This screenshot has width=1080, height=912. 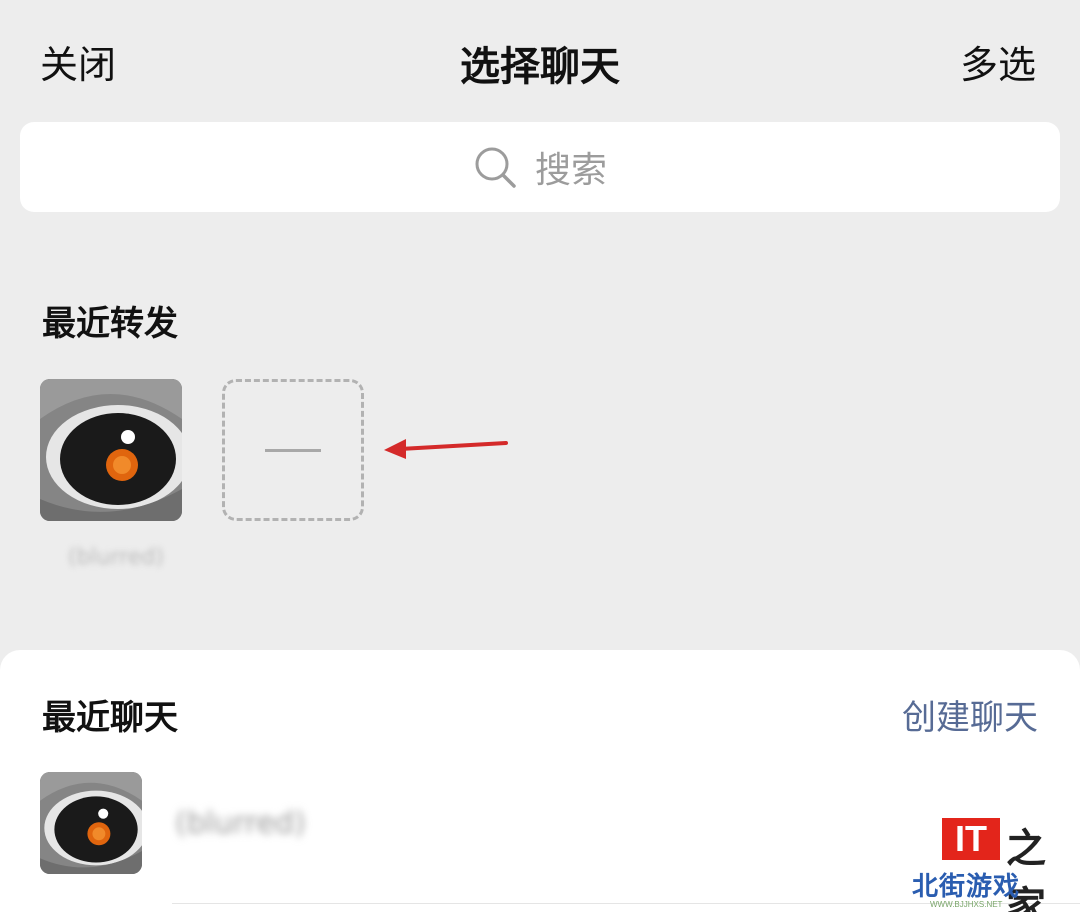 I want to click on header-bar: 关闭 选择聊天 多选, so click(x=540, y=57).